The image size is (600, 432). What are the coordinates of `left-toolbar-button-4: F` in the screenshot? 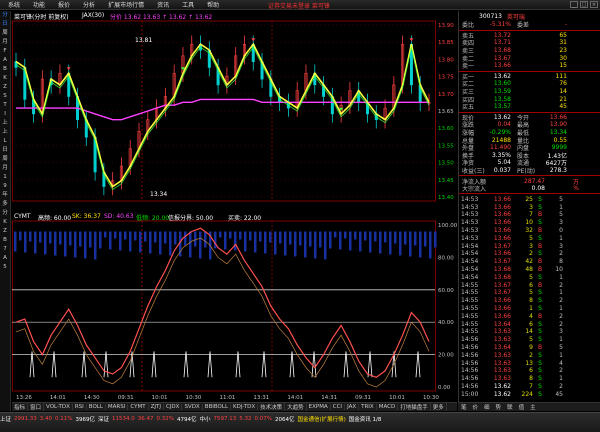 It's located at (5, 51).